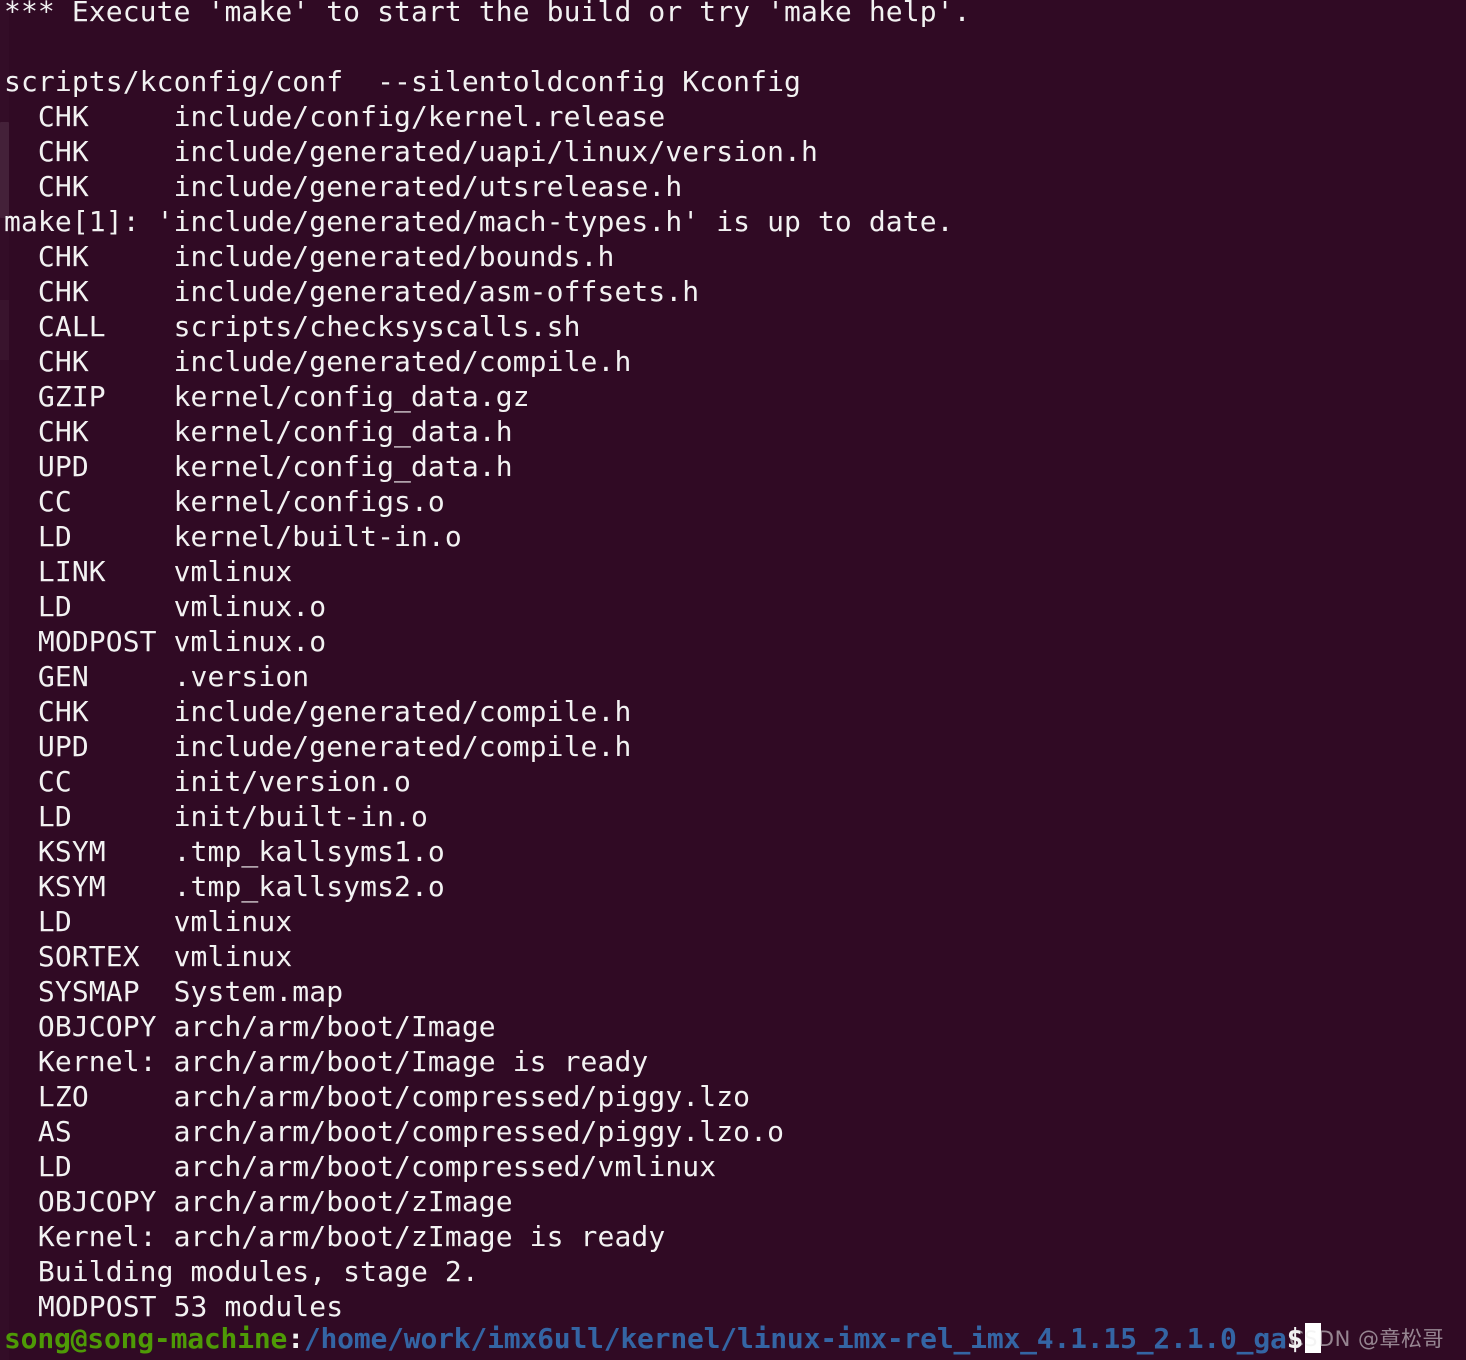 This screenshot has width=1466, height=1360. Describe the element at coordinates (318, 746) in the screenshot. I see `terminal-line: UPD include/generated/compile.h` at that location.